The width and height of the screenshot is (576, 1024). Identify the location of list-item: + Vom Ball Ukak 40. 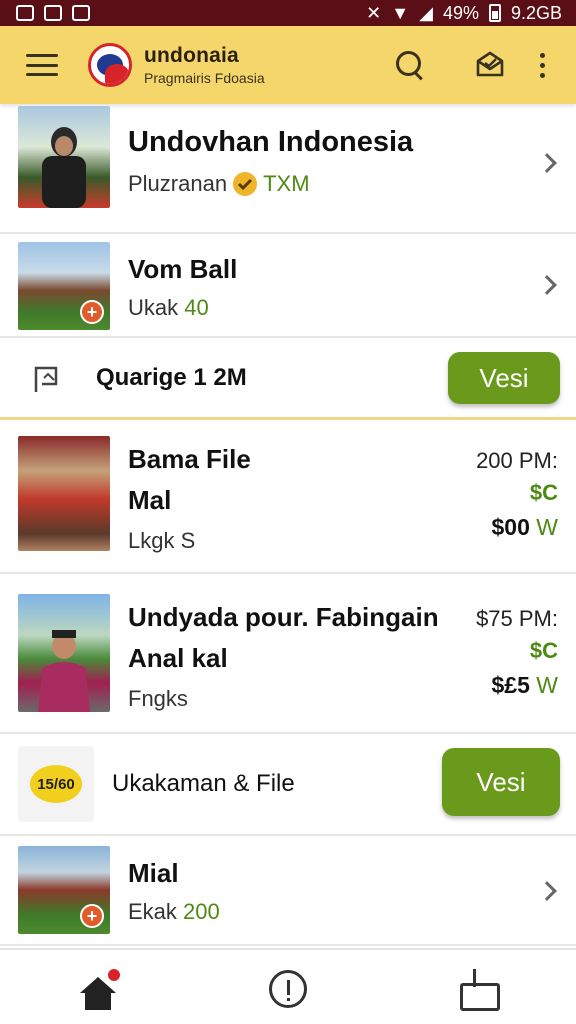
(288, 287).